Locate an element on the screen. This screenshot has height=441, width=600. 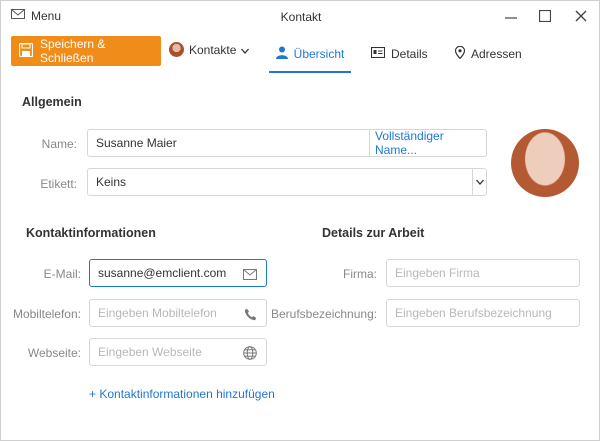
website-field: Eingeben Webseite is located at coordinates (178, 352).